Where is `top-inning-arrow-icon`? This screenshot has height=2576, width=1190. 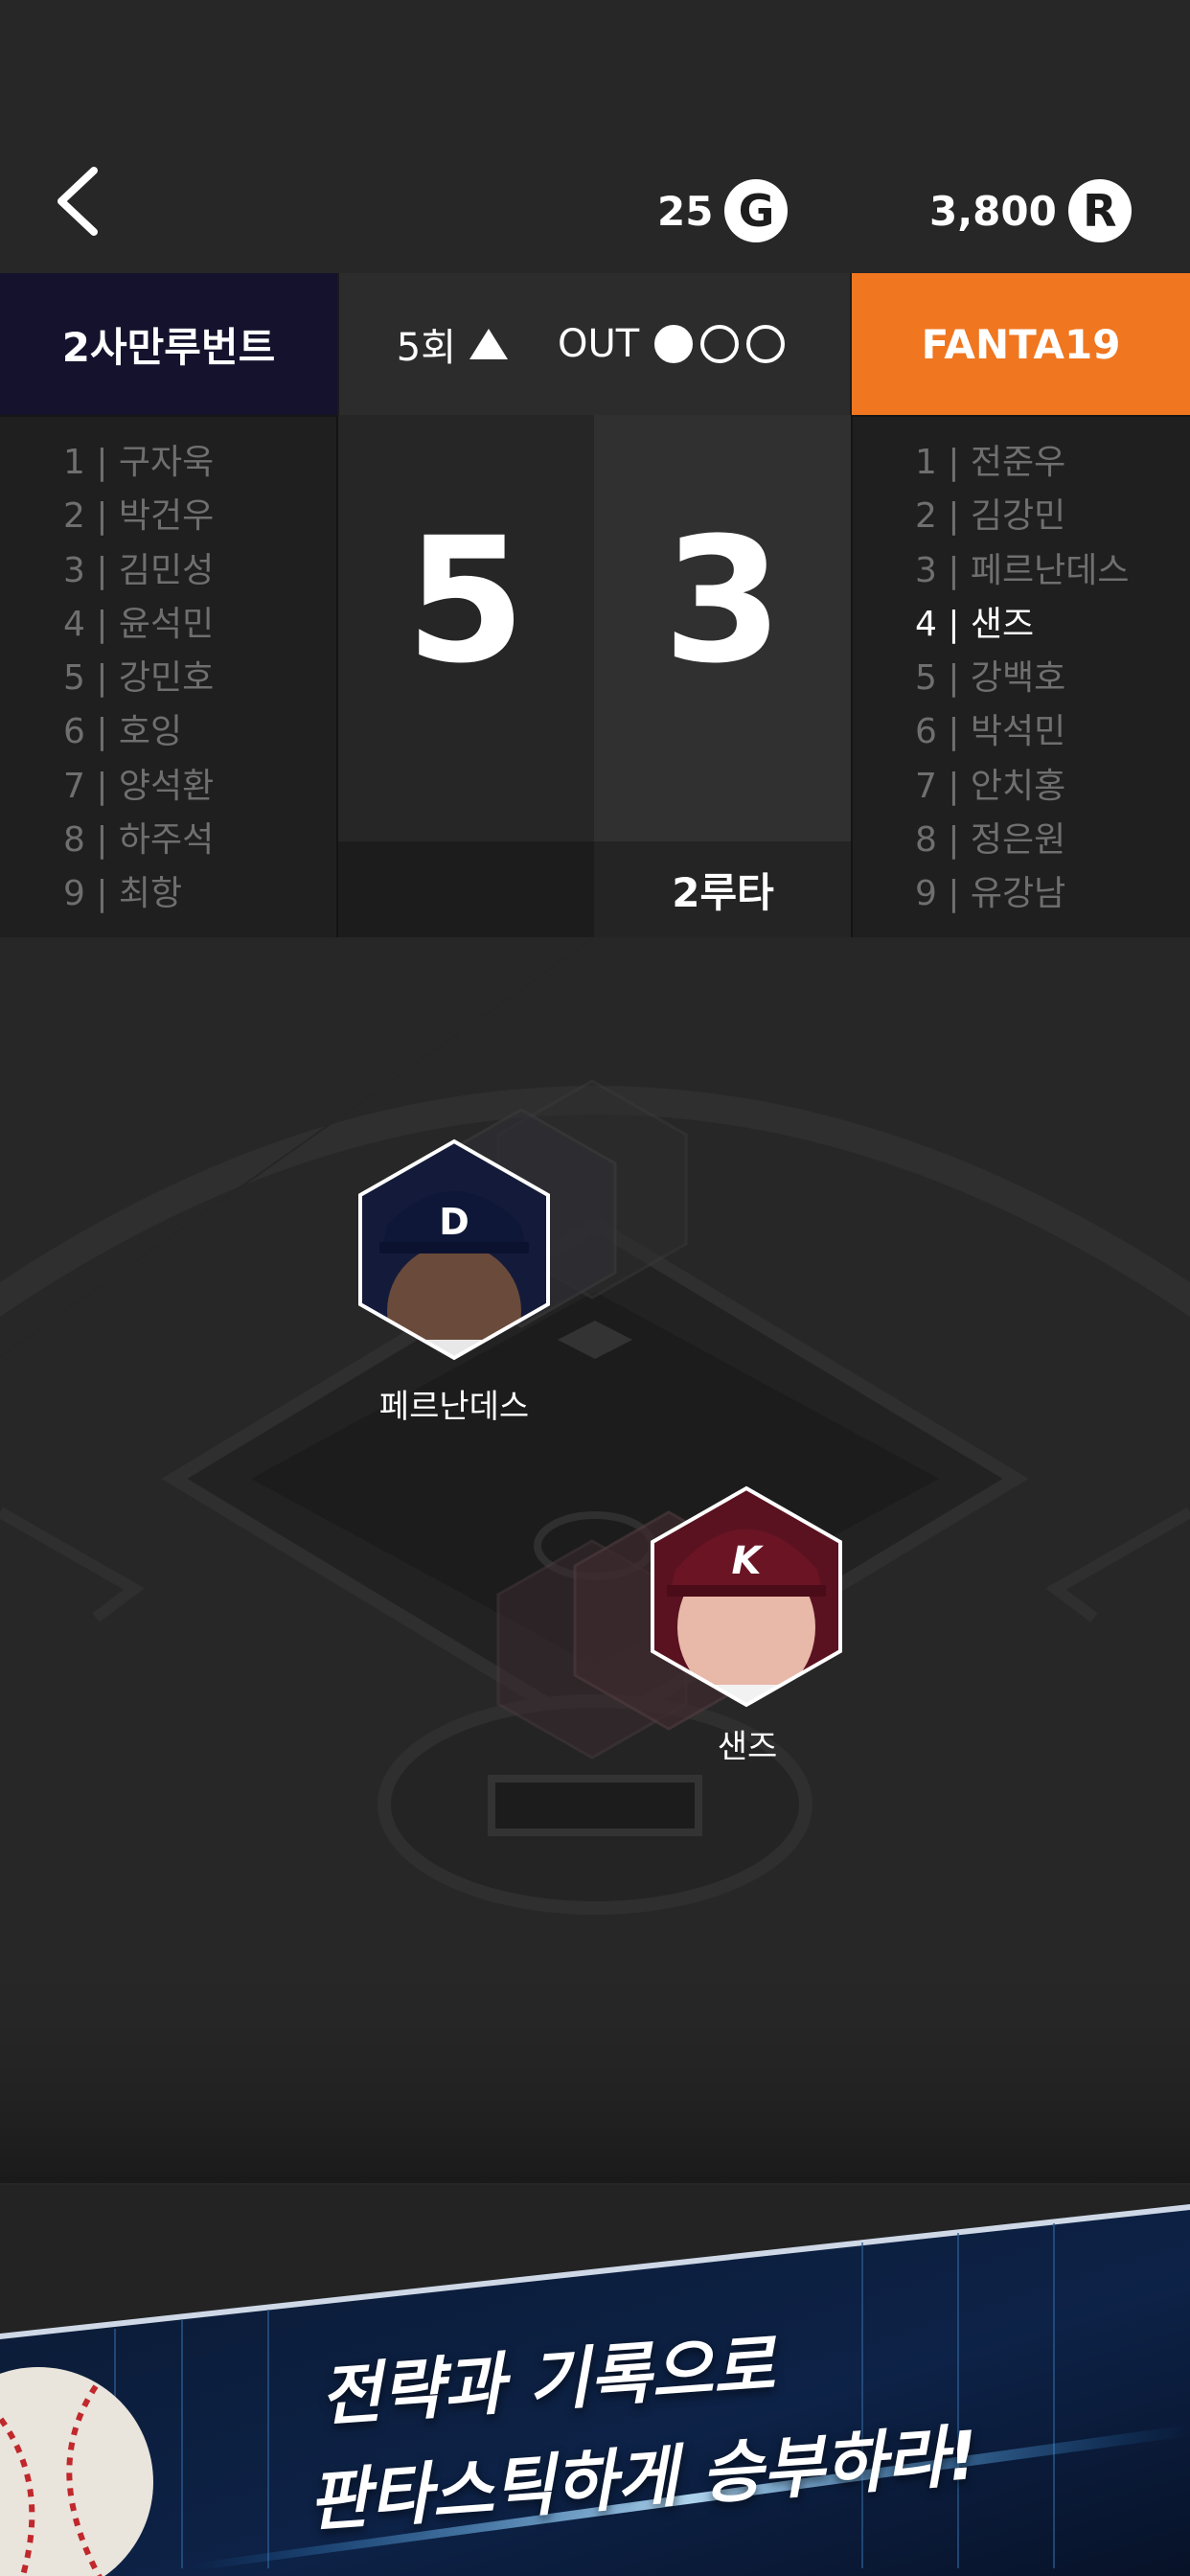 top-inning-arrow-icon is located at coordinates (489, 344).